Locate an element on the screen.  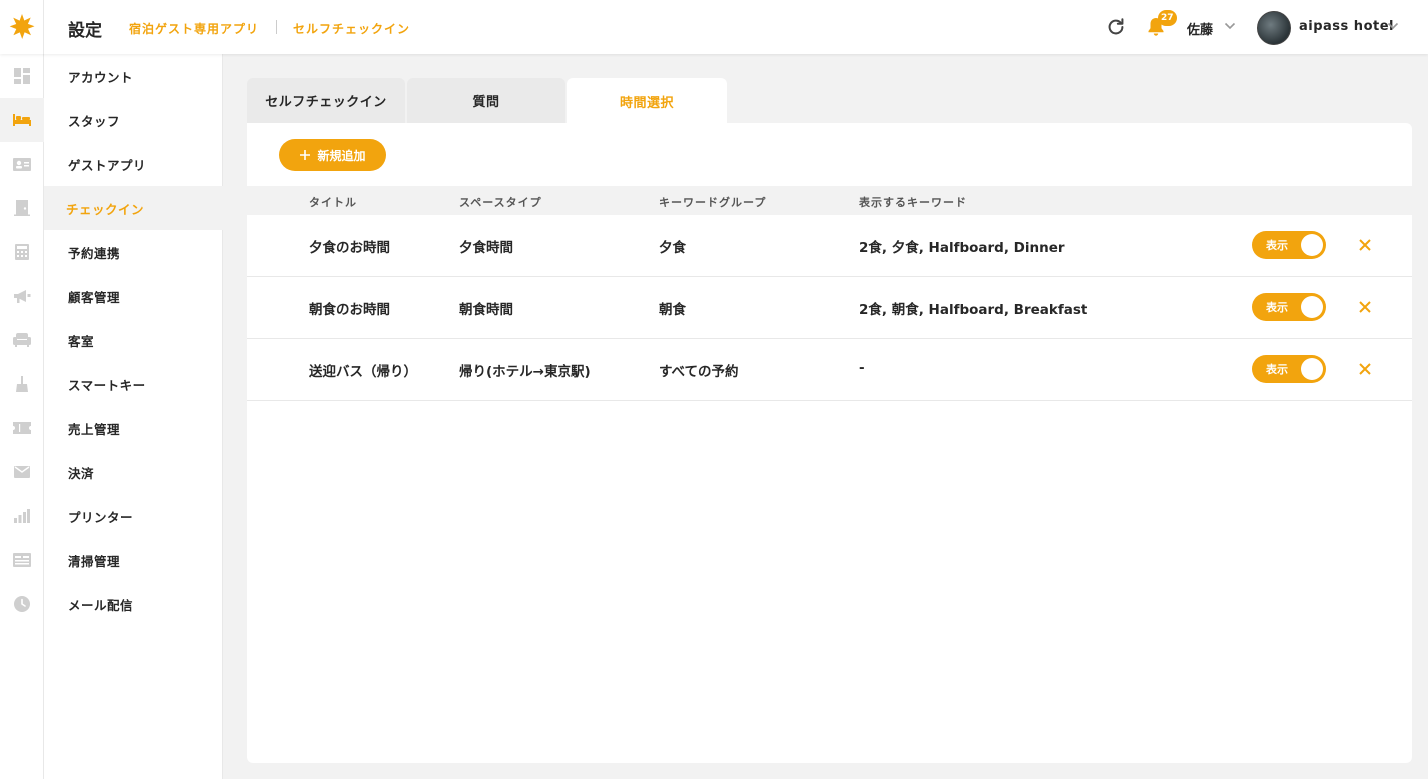
row-keywords: 2食, 夕食, Halfboard, Dinner is located at coordinates (962, 248).